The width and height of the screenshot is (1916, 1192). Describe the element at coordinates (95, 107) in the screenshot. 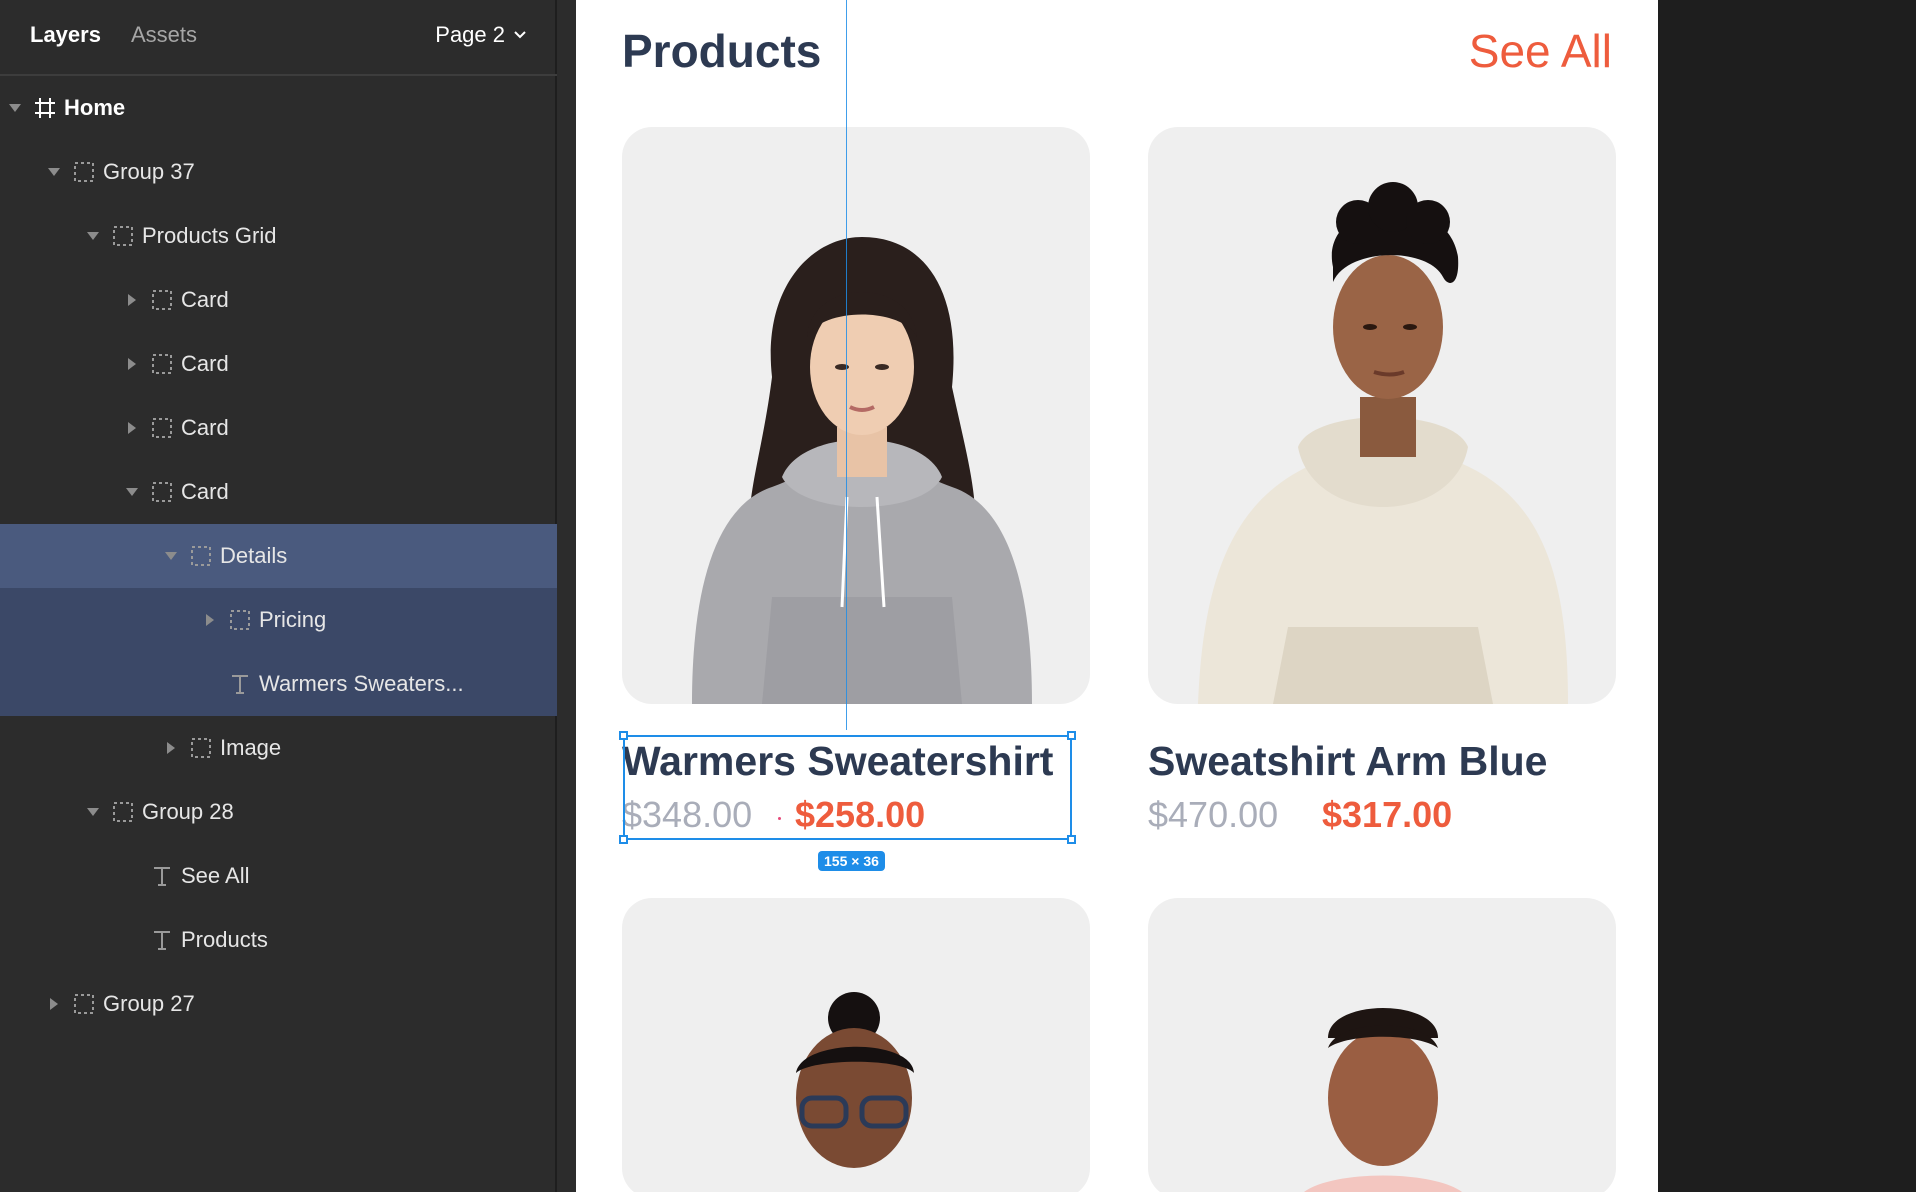

I see `layer-label: Home` at that location.